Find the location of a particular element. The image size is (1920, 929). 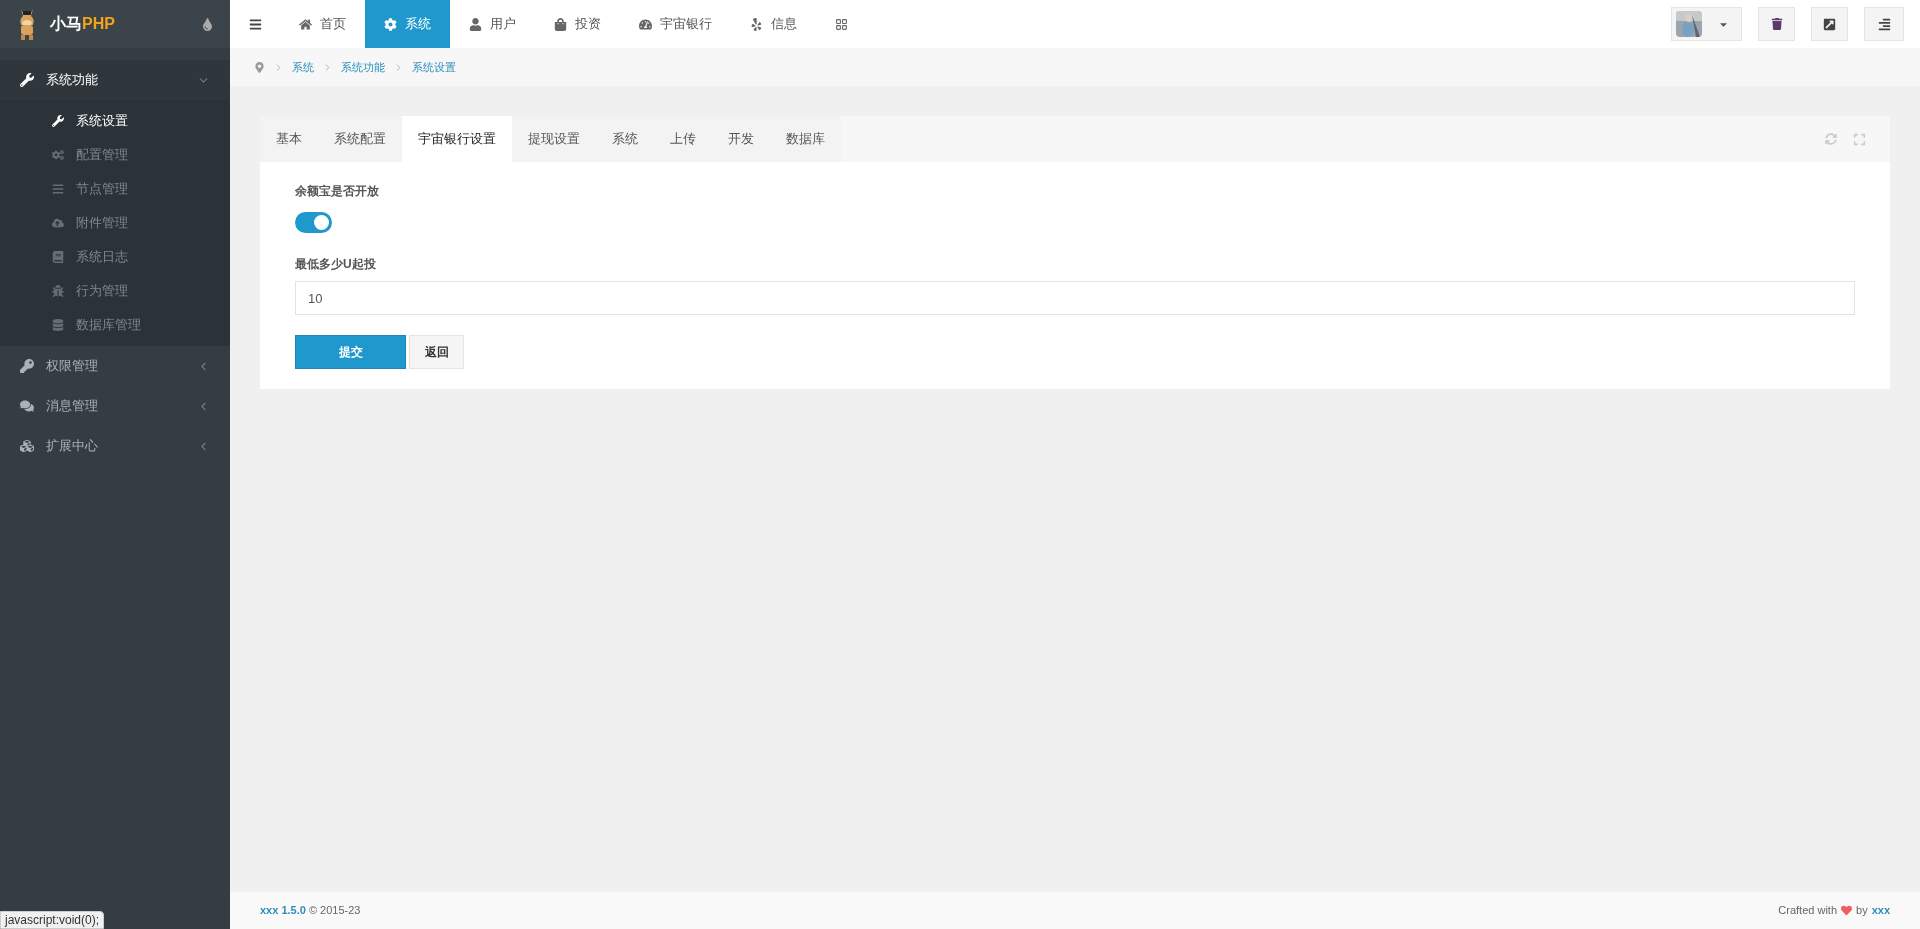

author-link: xxx is located at coordinates (1880, 910).